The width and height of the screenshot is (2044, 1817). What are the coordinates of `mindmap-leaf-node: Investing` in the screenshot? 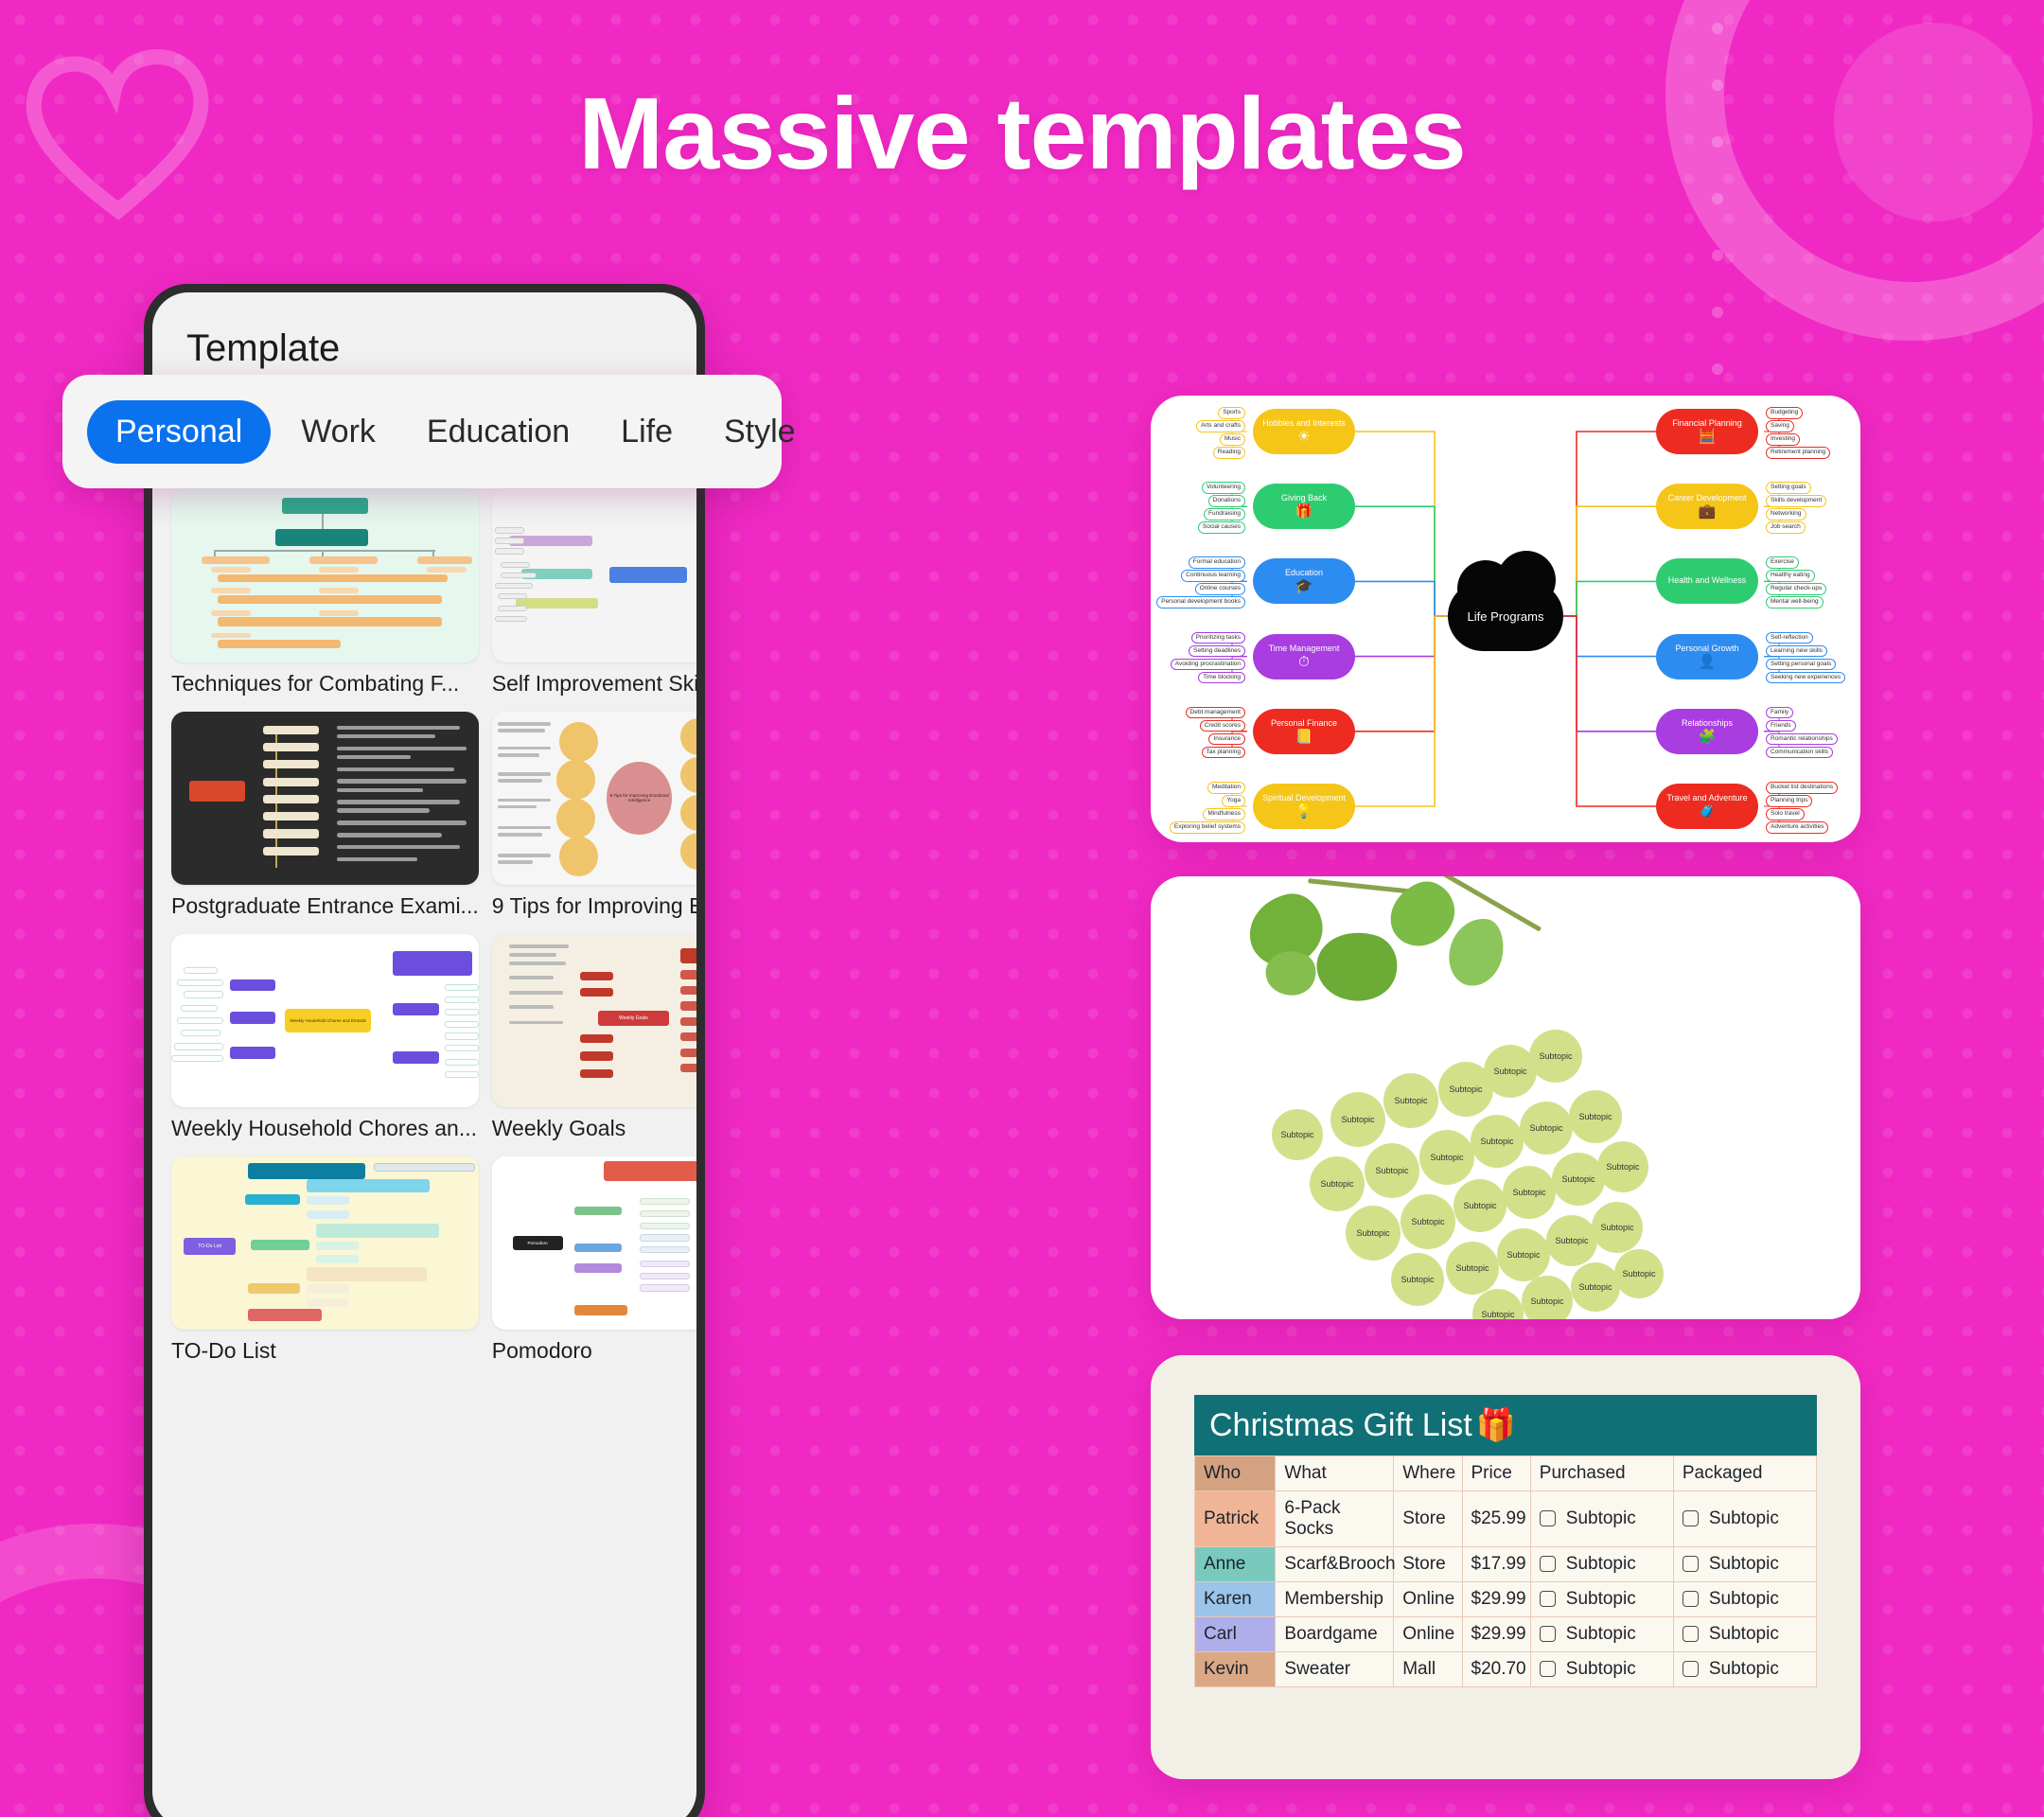 It's located at (1783, 439).